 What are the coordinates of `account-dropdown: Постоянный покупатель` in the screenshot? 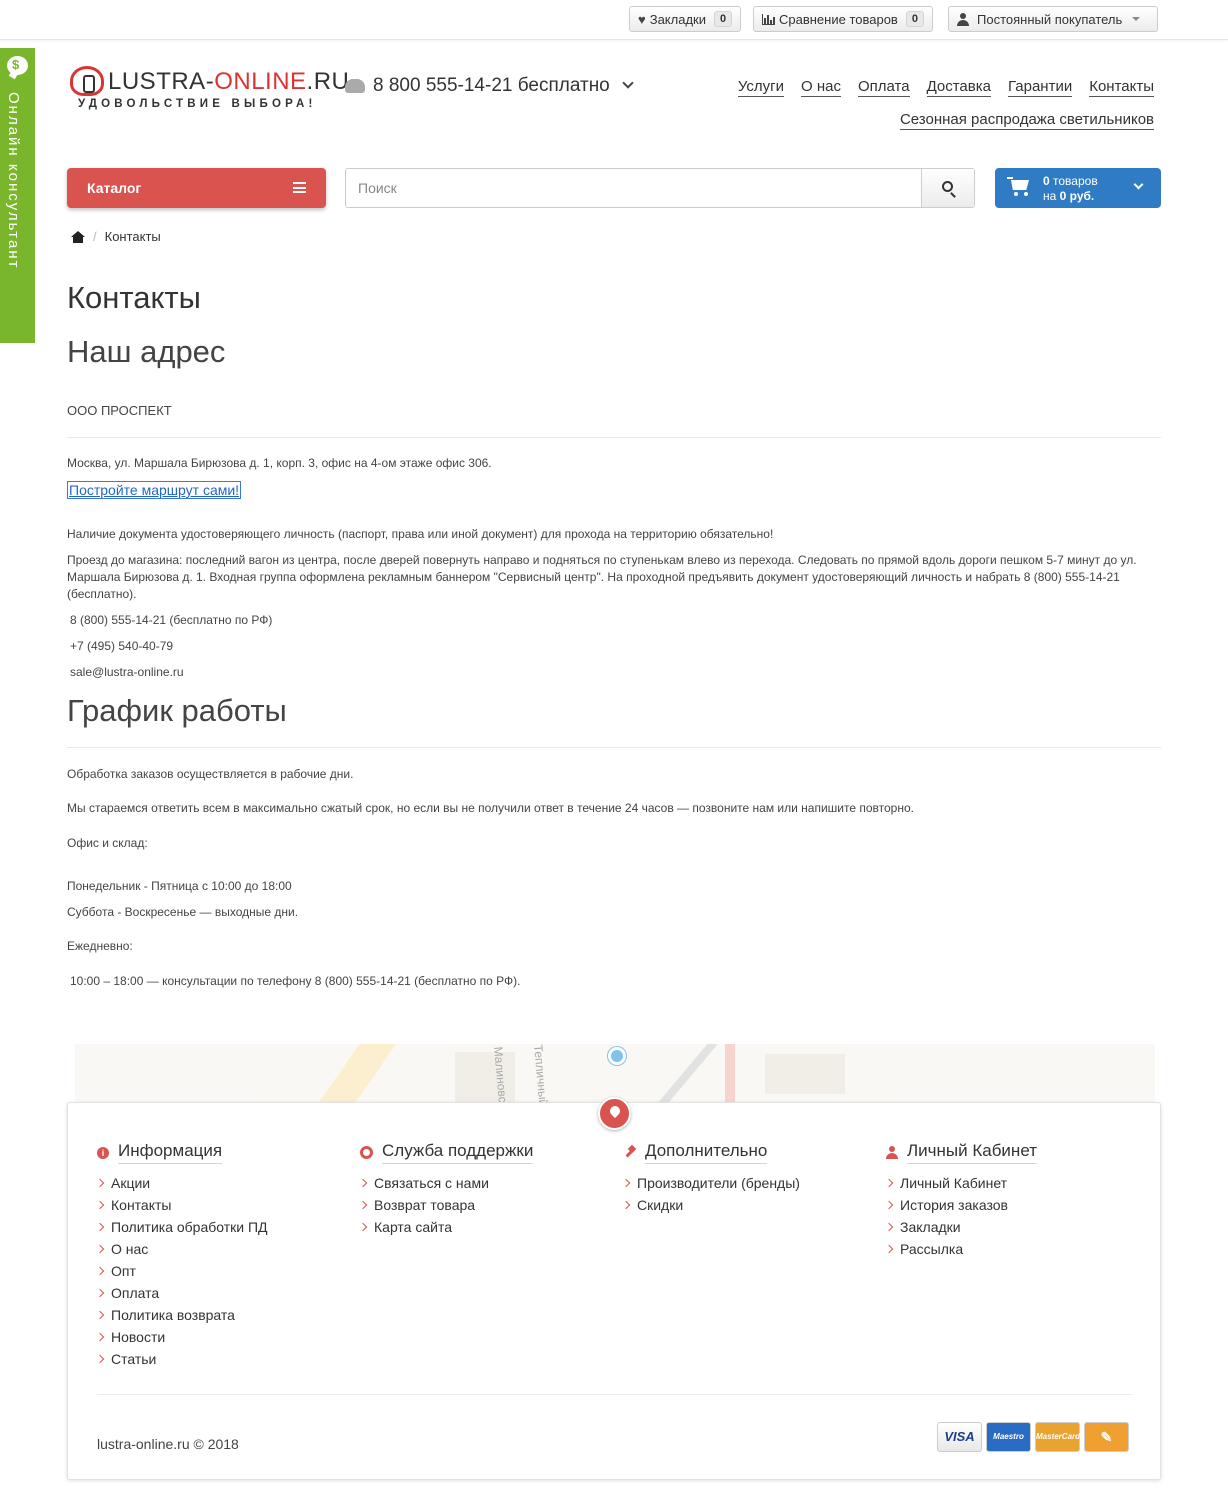 It's located at (1053, 19).